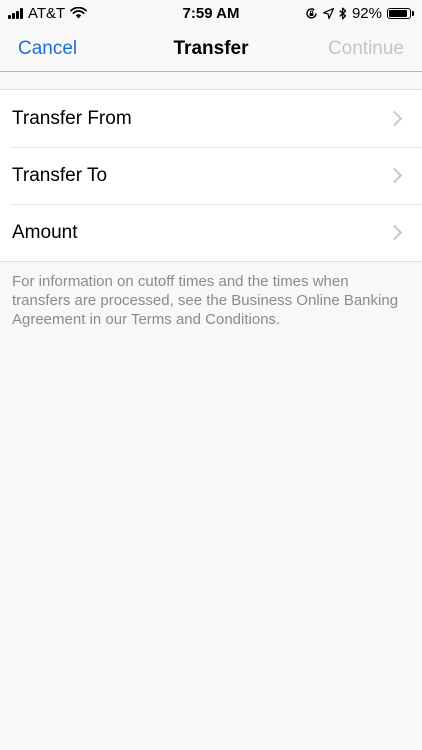  Describe the element at coordinates (15, 13) in the screenshot. I see `signal-icon` at that location.